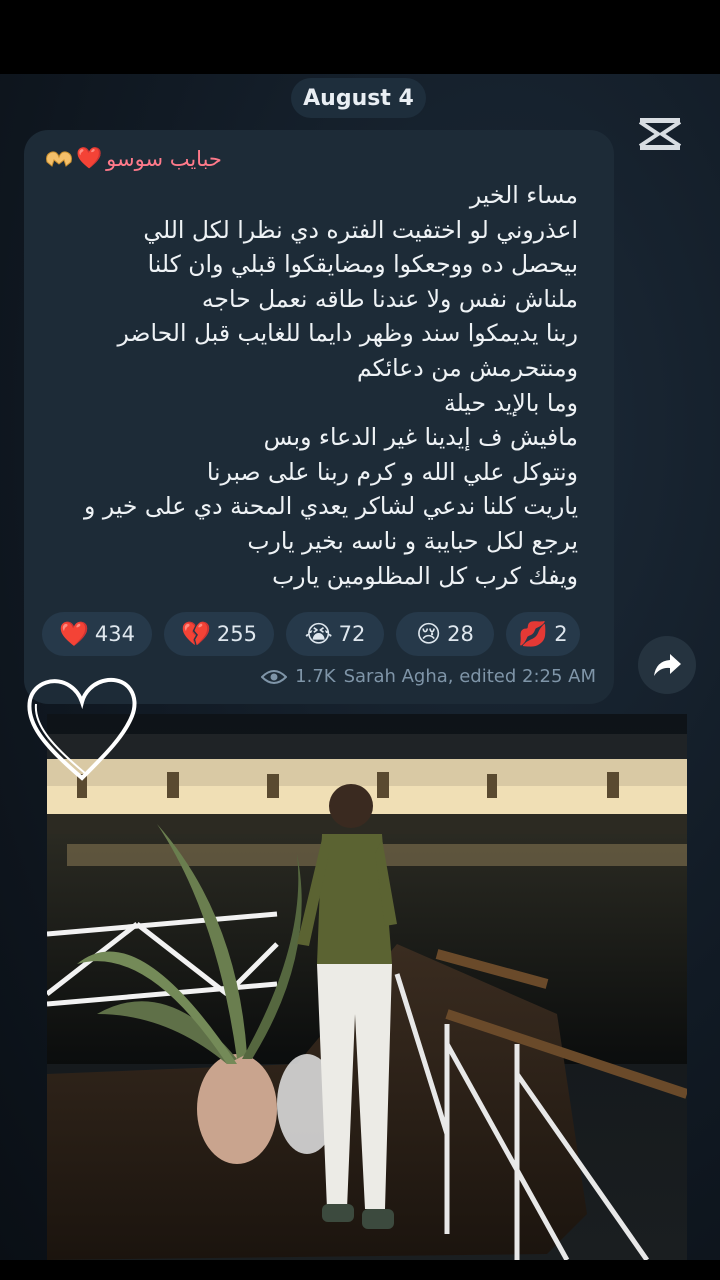  Describe the element at coordinates (236, 634) in the screenshot. I see `reaction-count: 255` at that location.